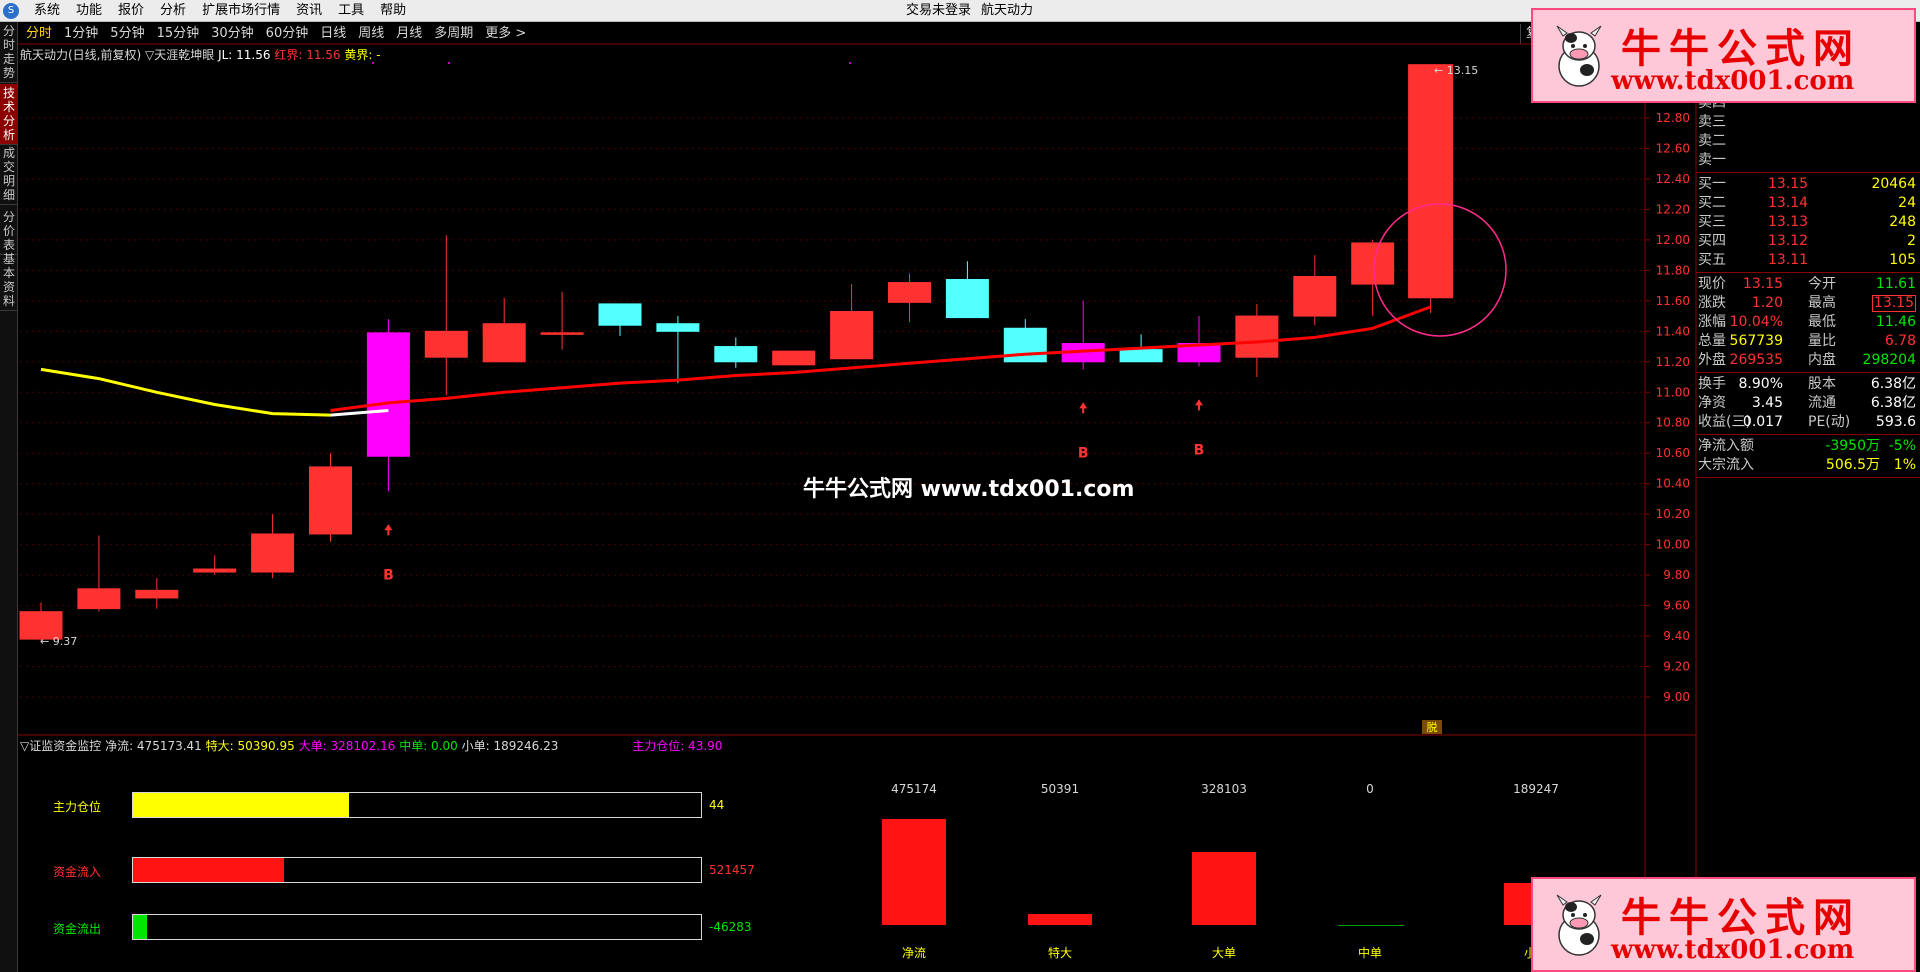 This screenshot has width=1920, height=972. I want to click on column-value: 328103, so click(1224, 789).